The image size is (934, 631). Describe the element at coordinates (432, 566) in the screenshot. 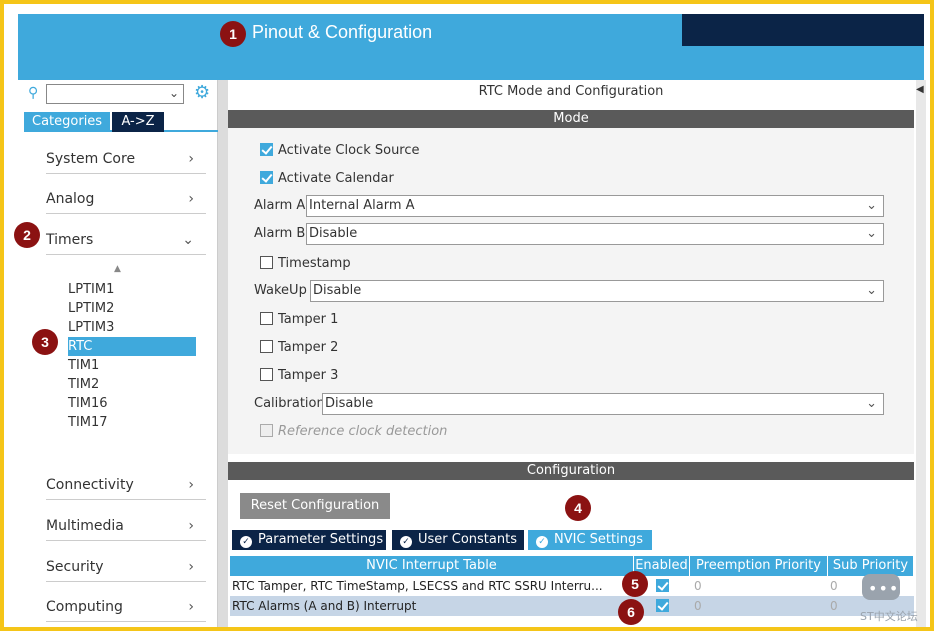

I see `column-header: NVIC Interrupt Table` at that location.